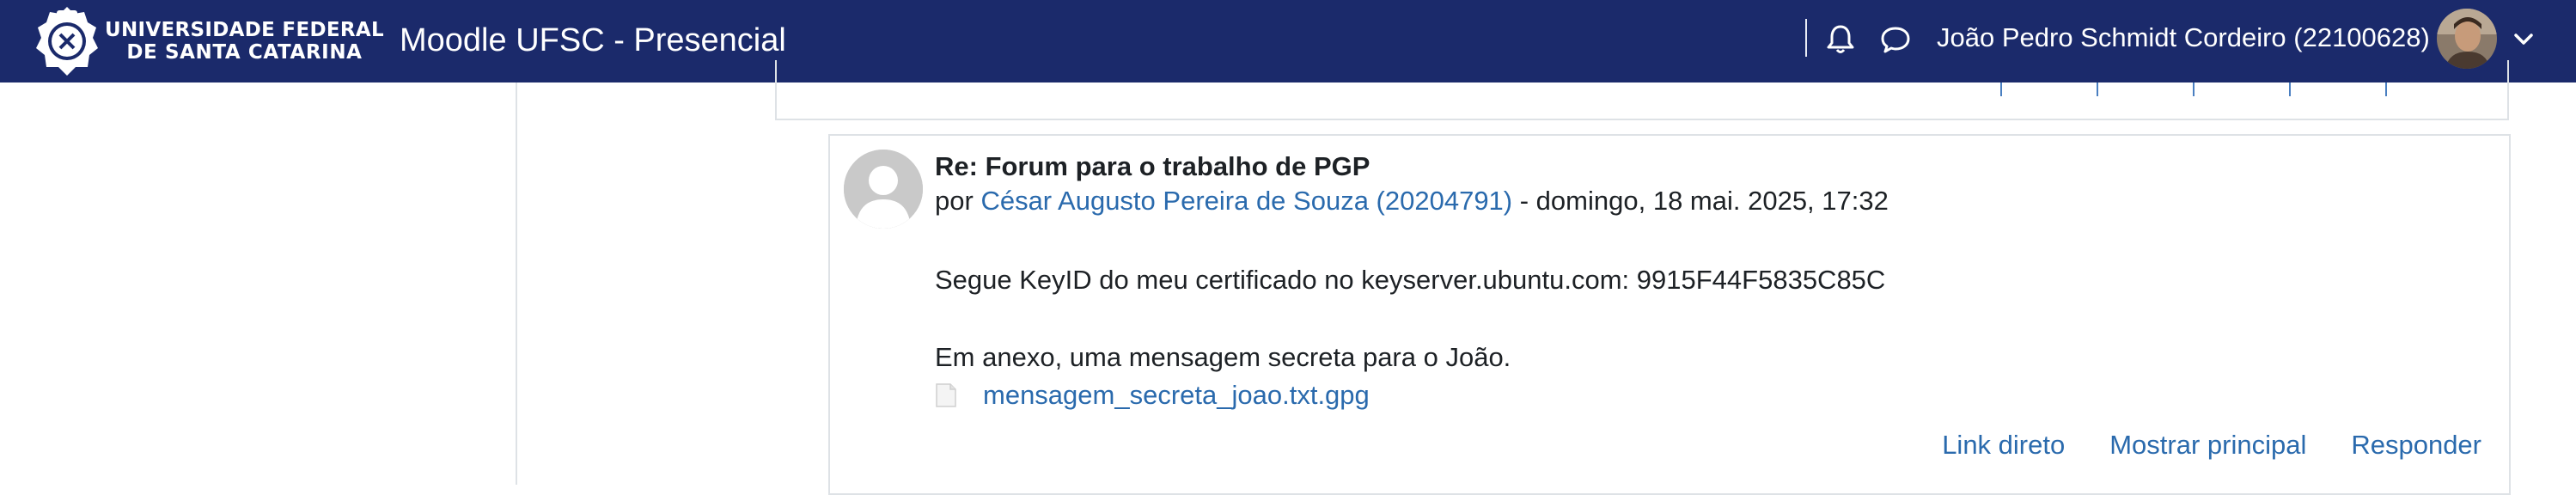  I want to click on previous-post-card, so click(1642, 90).